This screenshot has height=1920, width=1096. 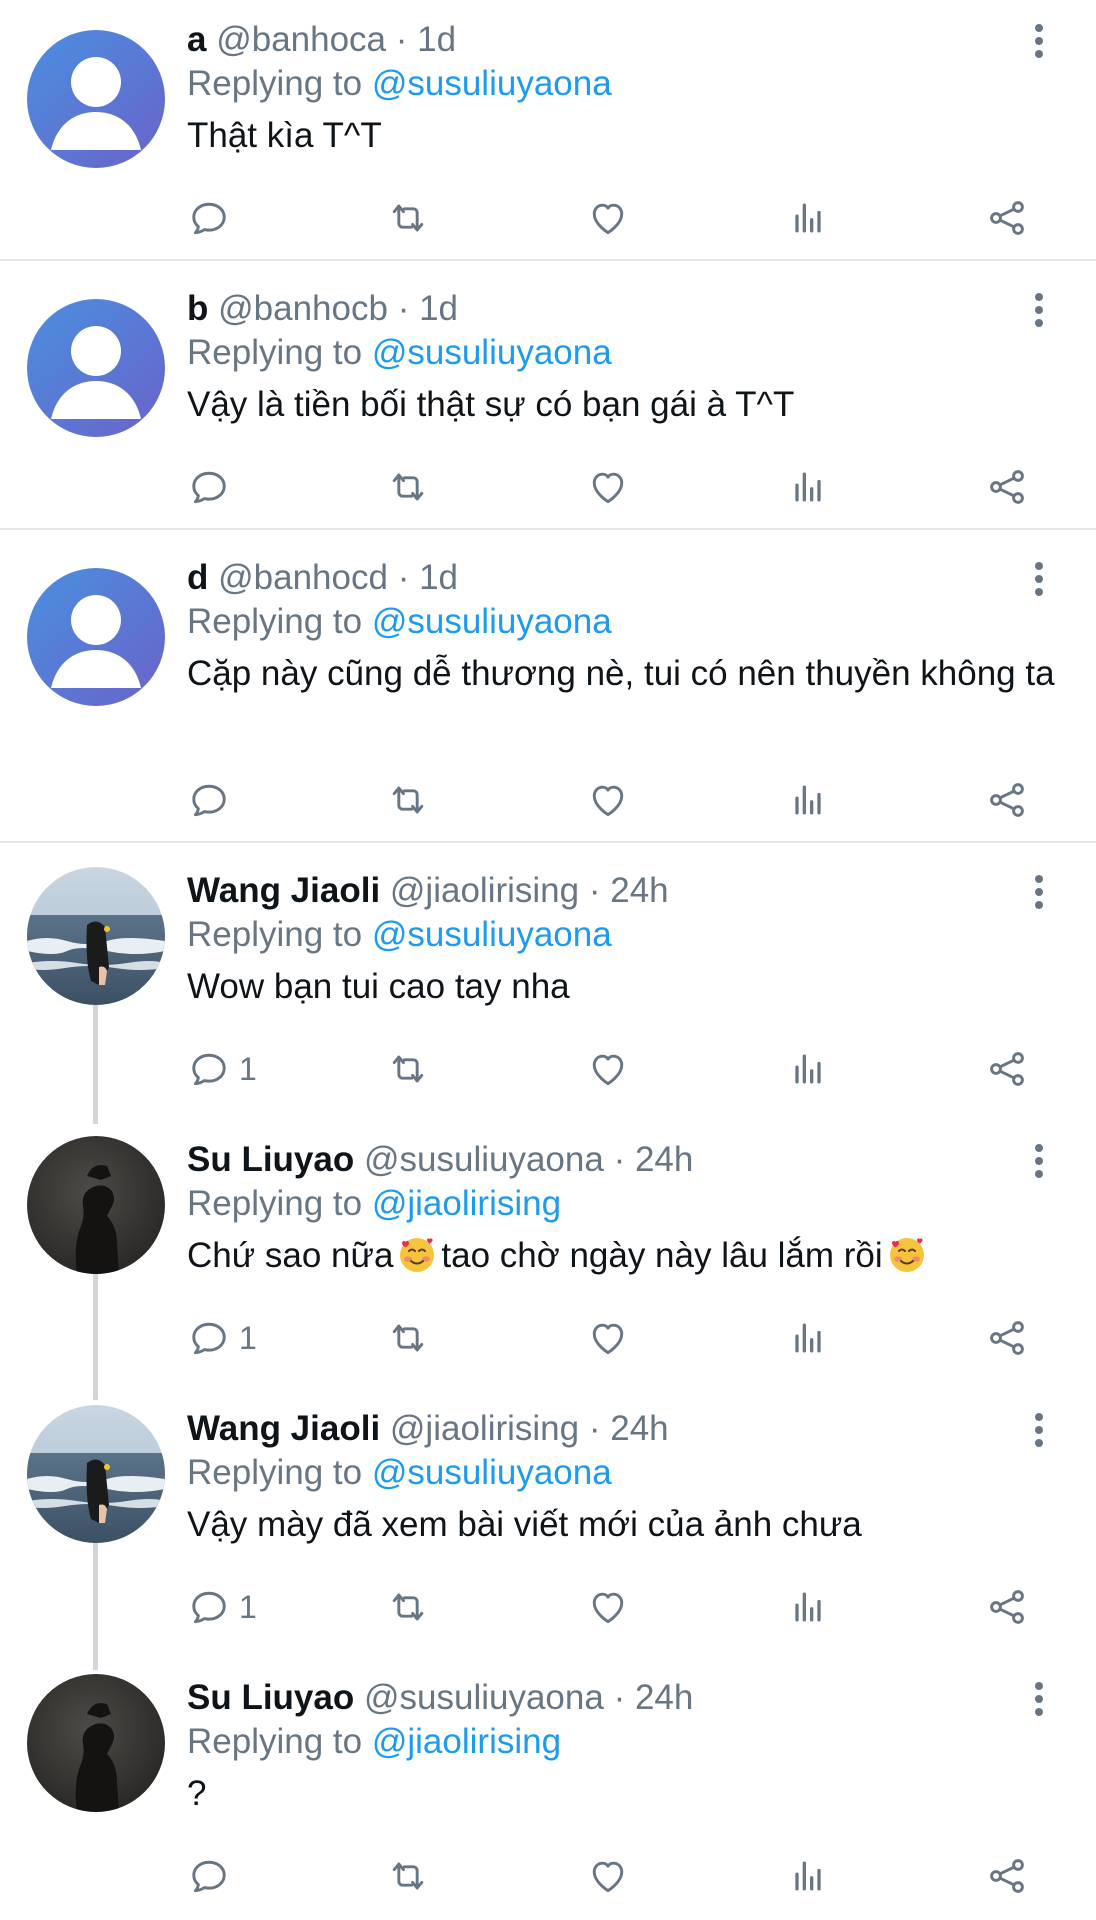 I want to click on replying-to: Replying to @susuliuyaona, so click(x=399, y=1472).